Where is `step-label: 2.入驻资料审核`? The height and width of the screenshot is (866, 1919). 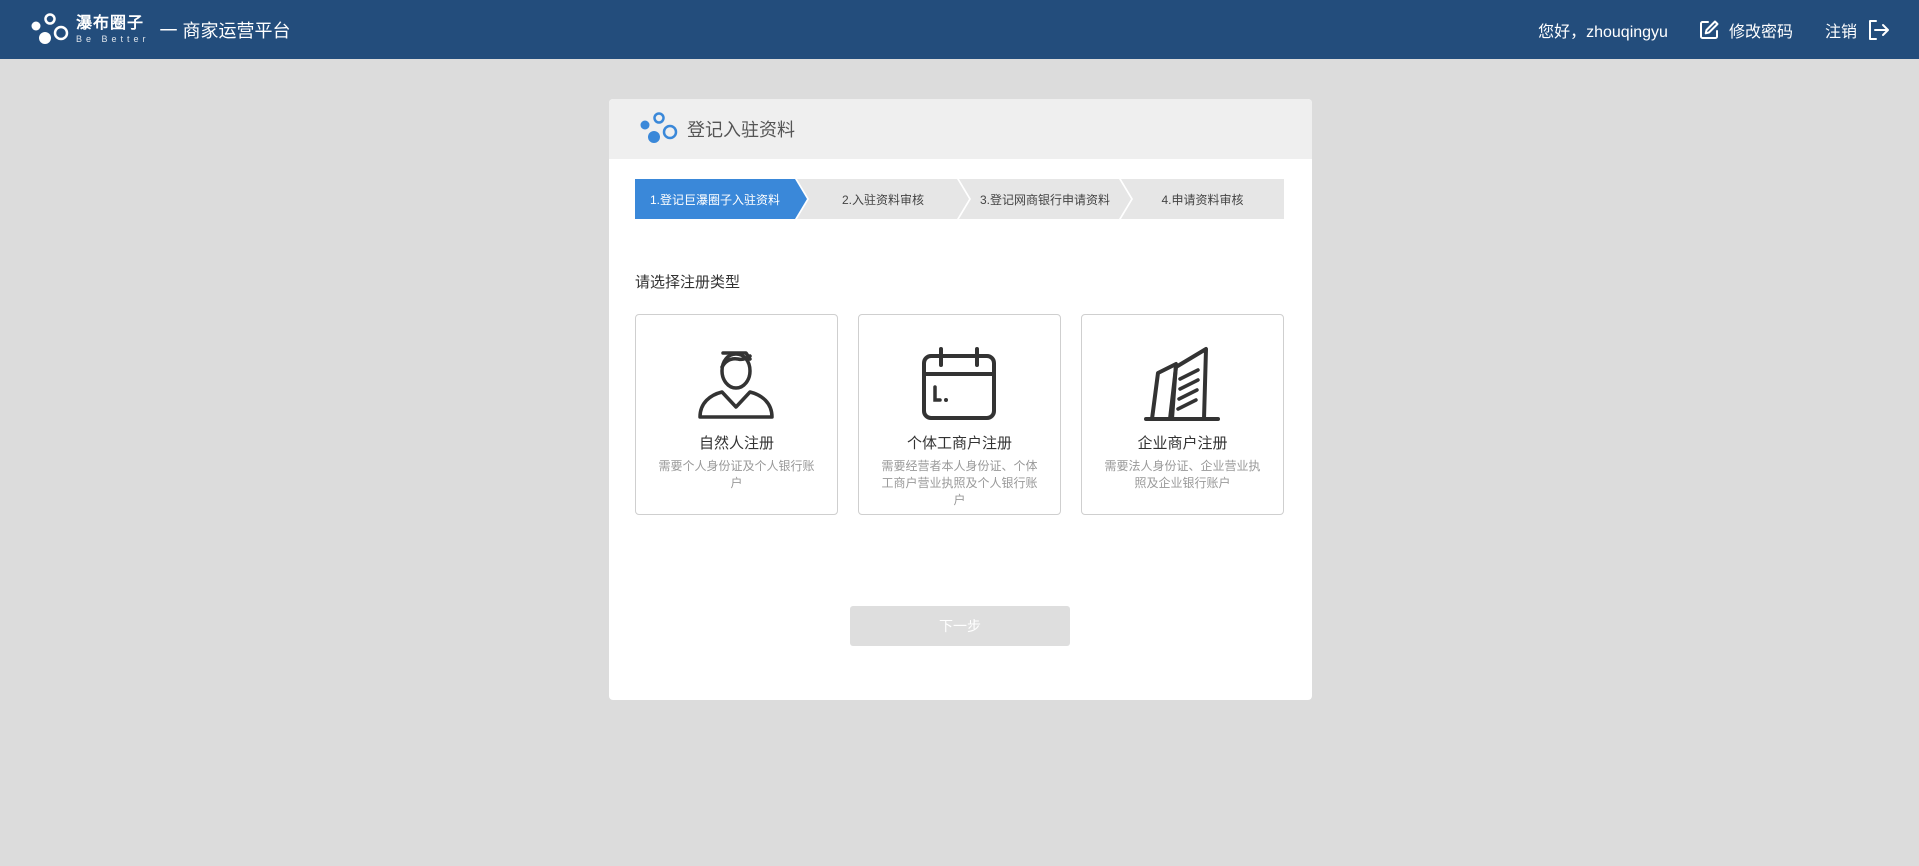
step-label: 2.入驻资料审核 is located at coordinates (882, 199).